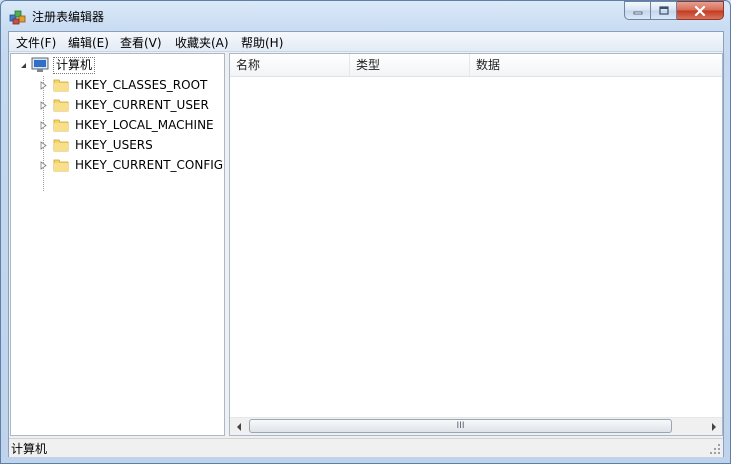 This screenshot has width=731, height=464. What do you see at coordinates (74, 65) in the screenshot?
I see `tree-label-computer: 计算机` at bounding box center [74, 65].